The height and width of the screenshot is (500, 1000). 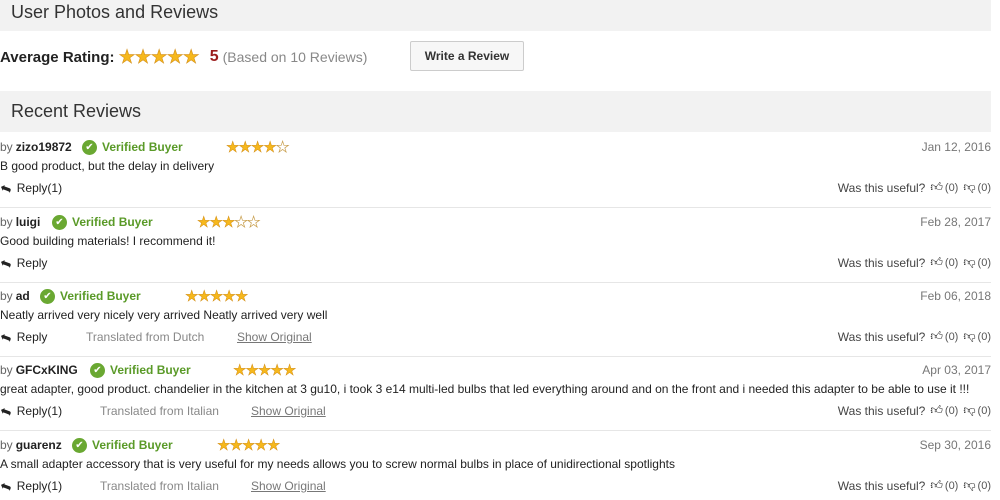 What do you see at coordinates (47, 370) in the screenshot?
I see `reviewer-name: GFCxKING` at bounding box center [47, 370].